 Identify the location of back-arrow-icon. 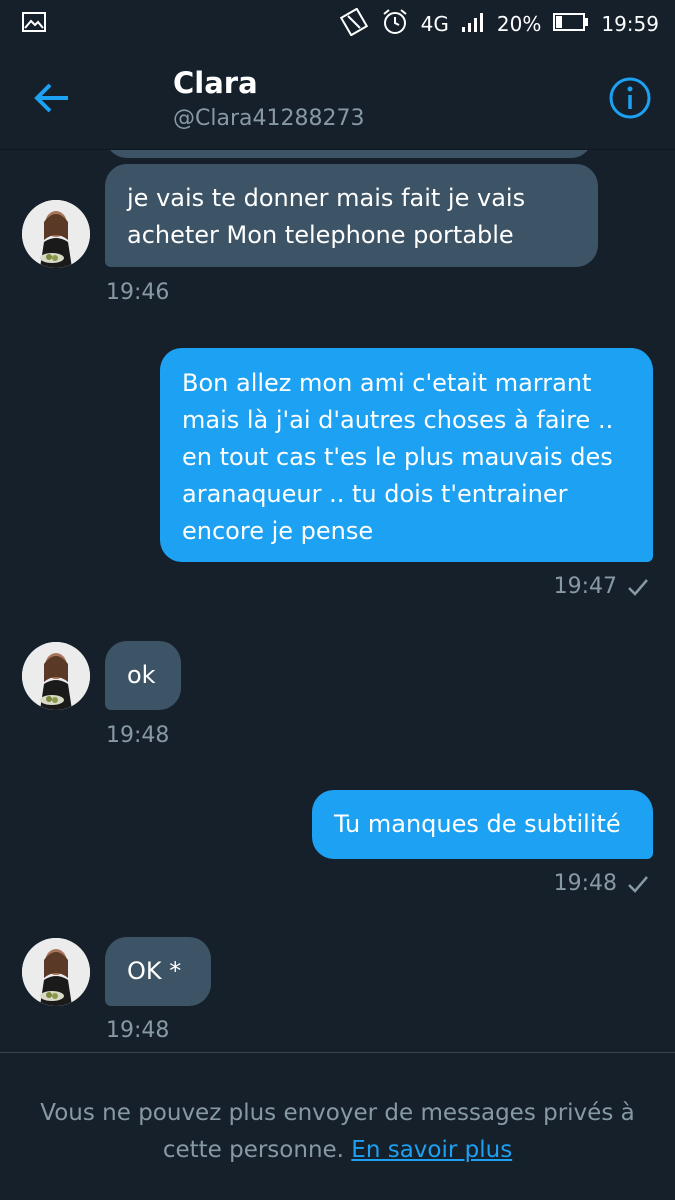
(51, 98).